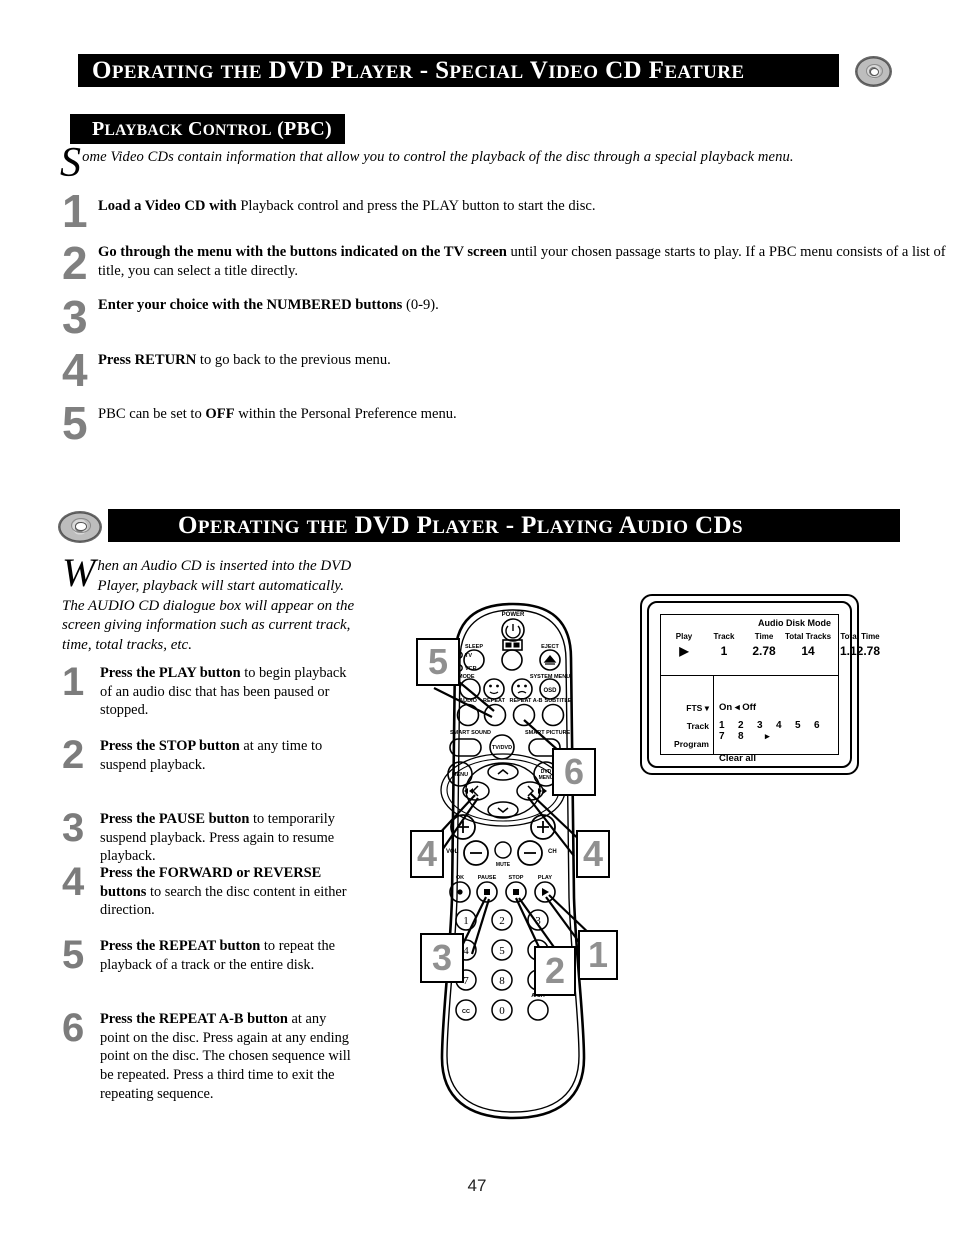 Image resolution: width=954 pixels, height=1235 pixels. What do you see at coordinates (728, 736) in the screenshot?
I see `track-number: 7` at bounding box center [728, 736].